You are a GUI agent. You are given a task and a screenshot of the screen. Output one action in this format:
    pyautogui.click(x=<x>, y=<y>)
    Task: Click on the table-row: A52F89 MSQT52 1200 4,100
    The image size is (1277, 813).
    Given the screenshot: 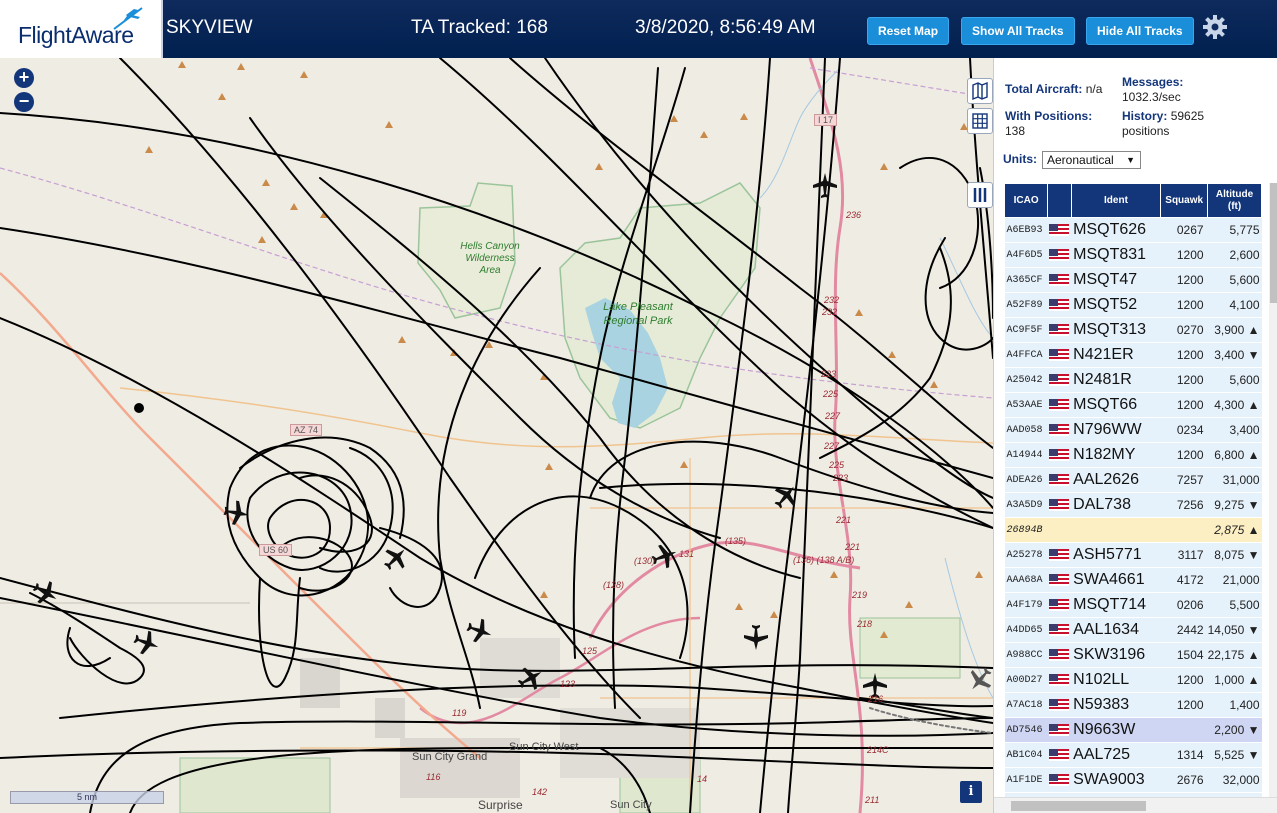 What is the action you would take?
    pyautogui.click(x=1133, y=305)
    